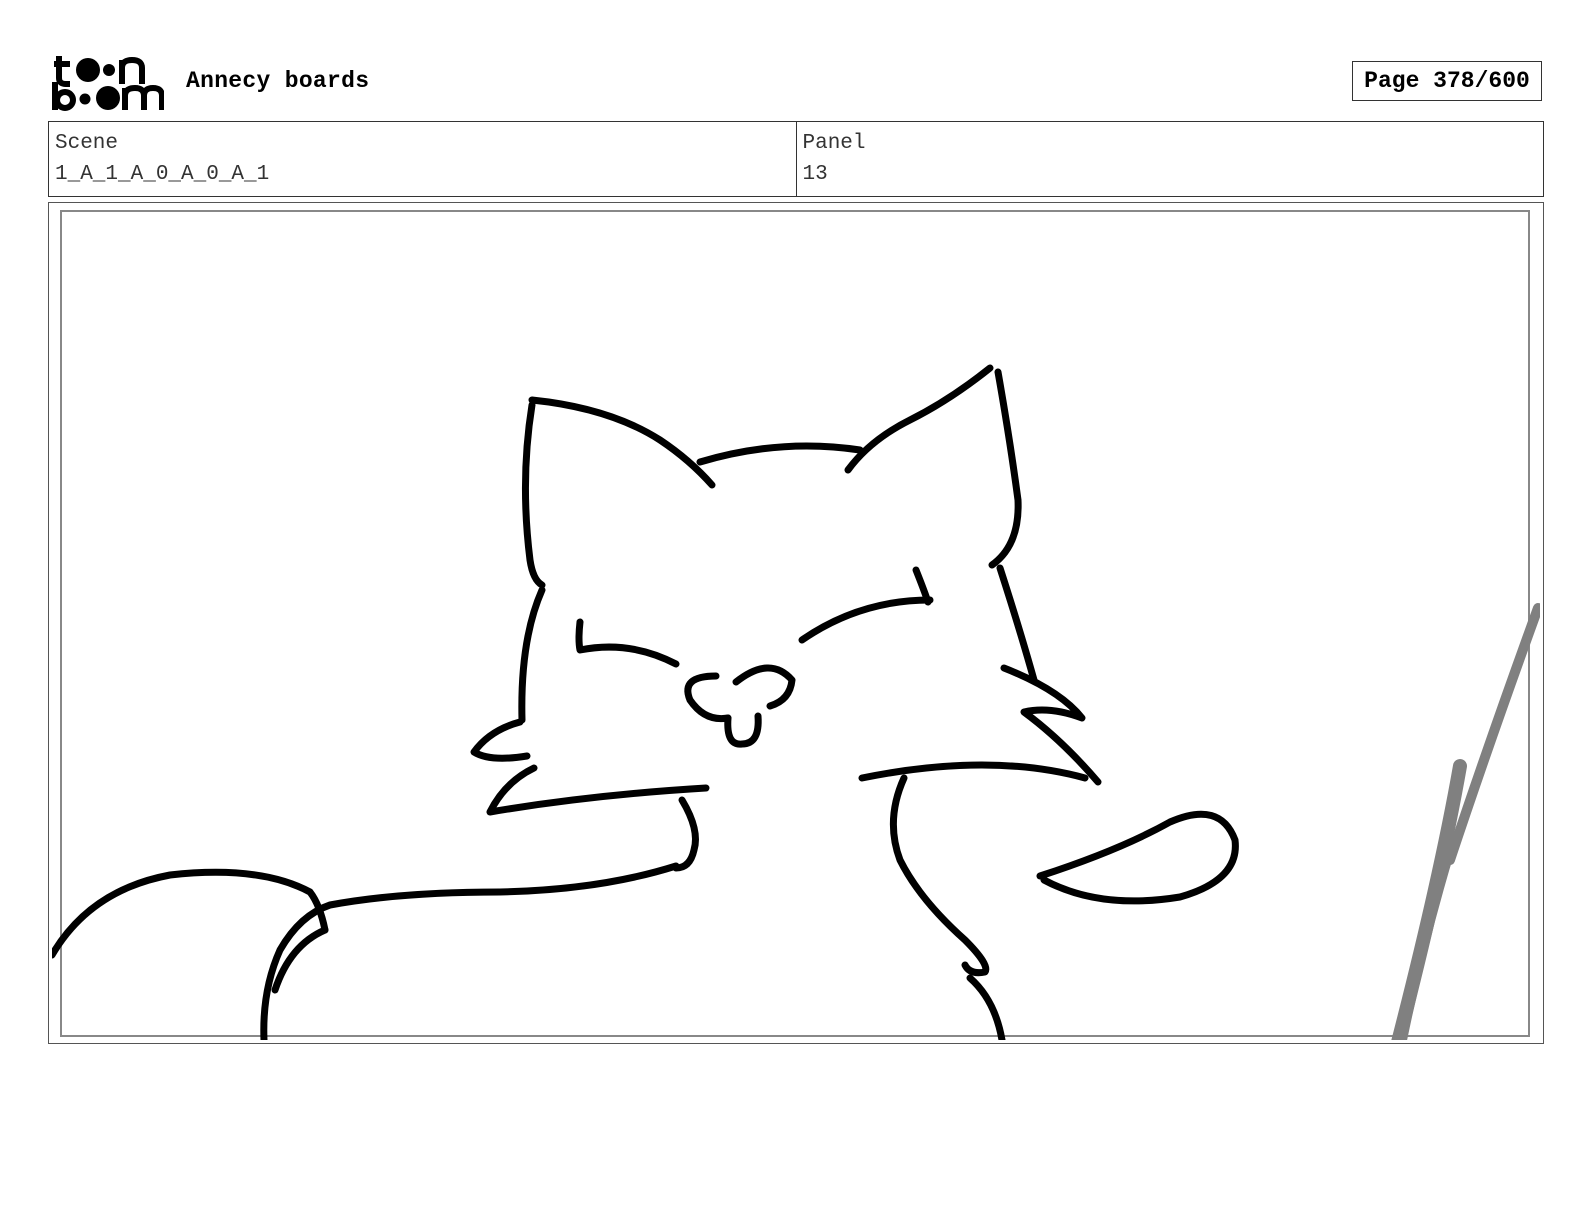 This screenshot has width=1584, height=1224. I want to click on scene-panel-info-table: Scene 1_A_1_A_0_A_0_A_1 Panel 13, so click(796, 159).